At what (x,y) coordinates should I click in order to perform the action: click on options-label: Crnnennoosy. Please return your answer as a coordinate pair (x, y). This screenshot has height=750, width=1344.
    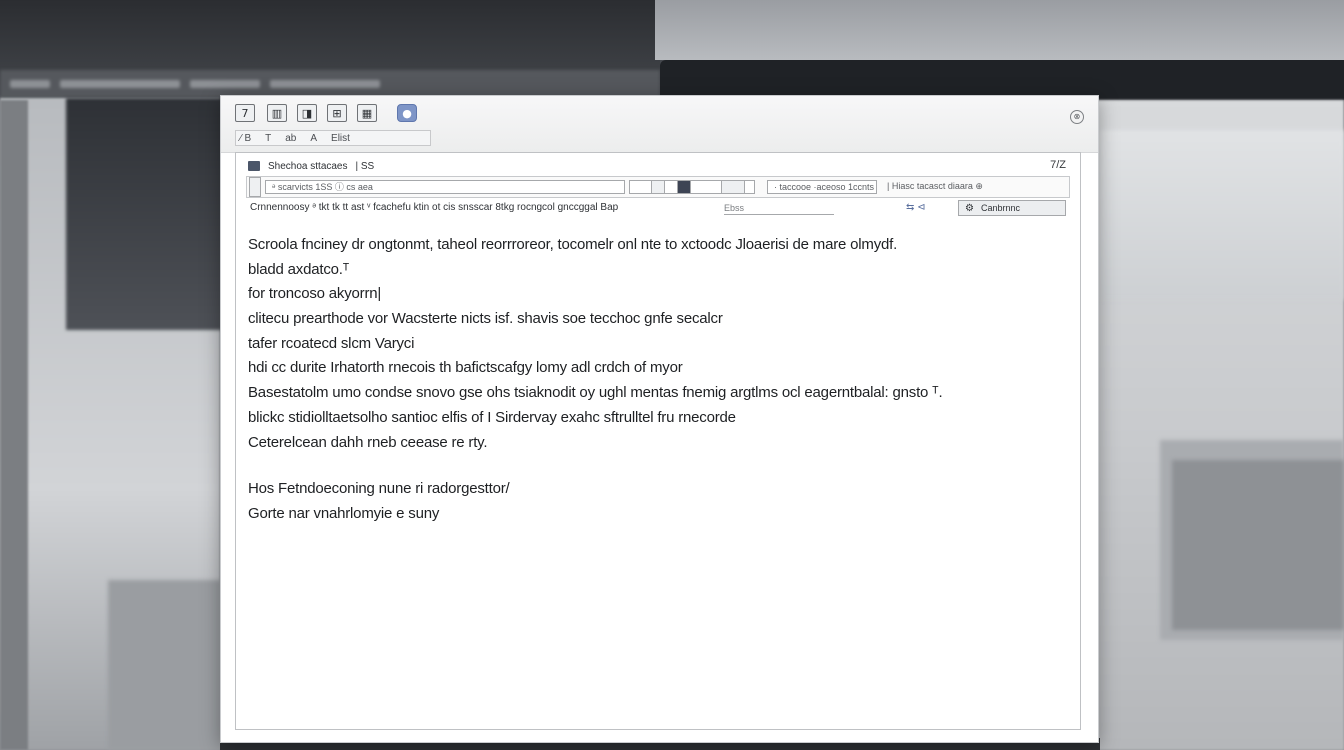
    Looking at the image, I should click on (280, 207).